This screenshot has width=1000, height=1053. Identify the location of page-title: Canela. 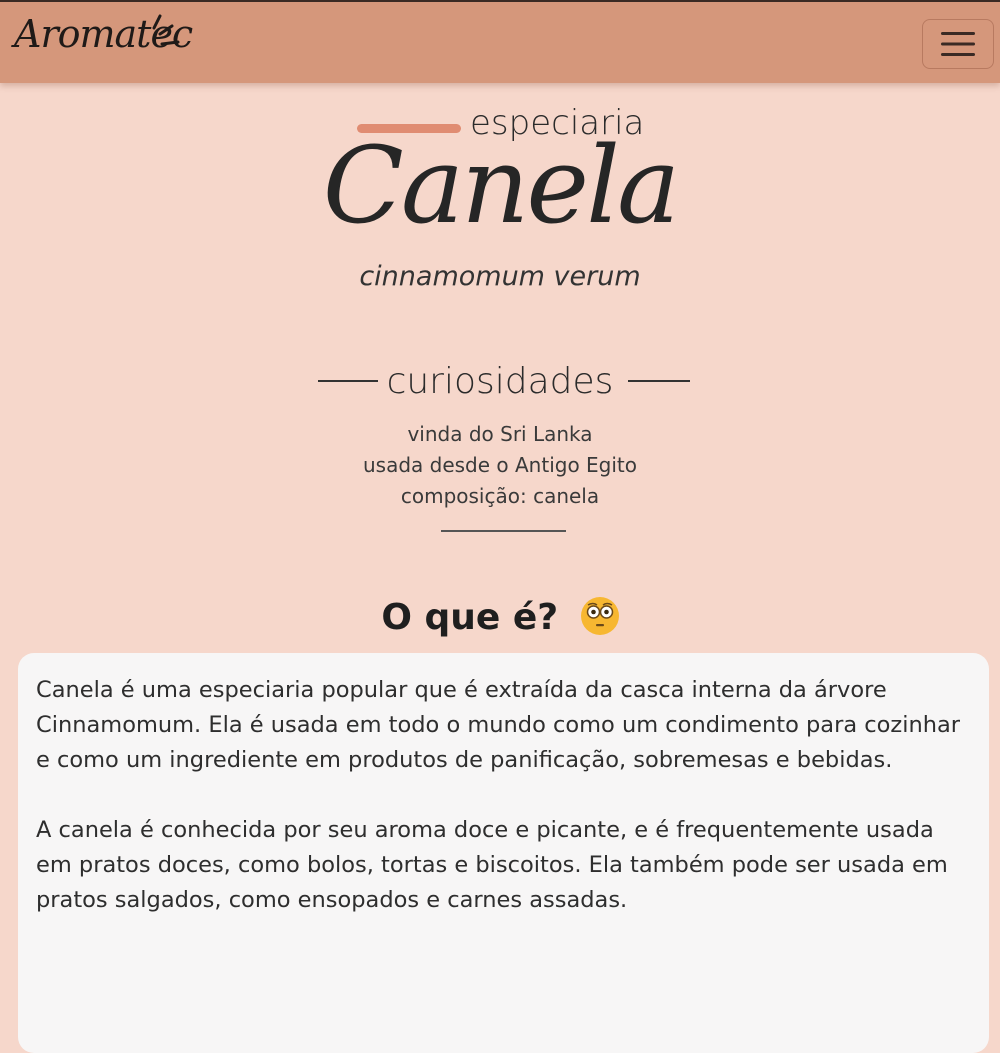
(501, 185).